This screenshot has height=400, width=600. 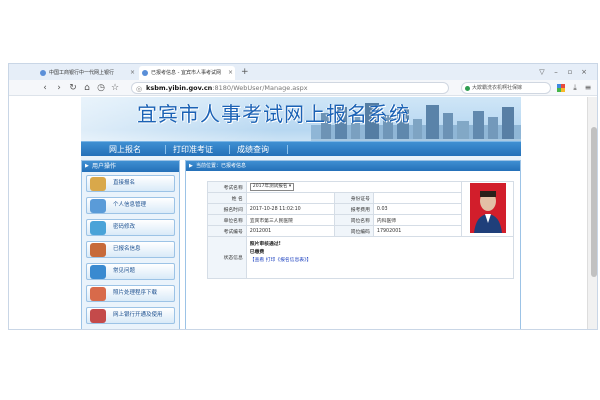 What do you see at coordinates (98, 316) in the screenshot?
I see `bank-icon` at bounding box center [98, 316].